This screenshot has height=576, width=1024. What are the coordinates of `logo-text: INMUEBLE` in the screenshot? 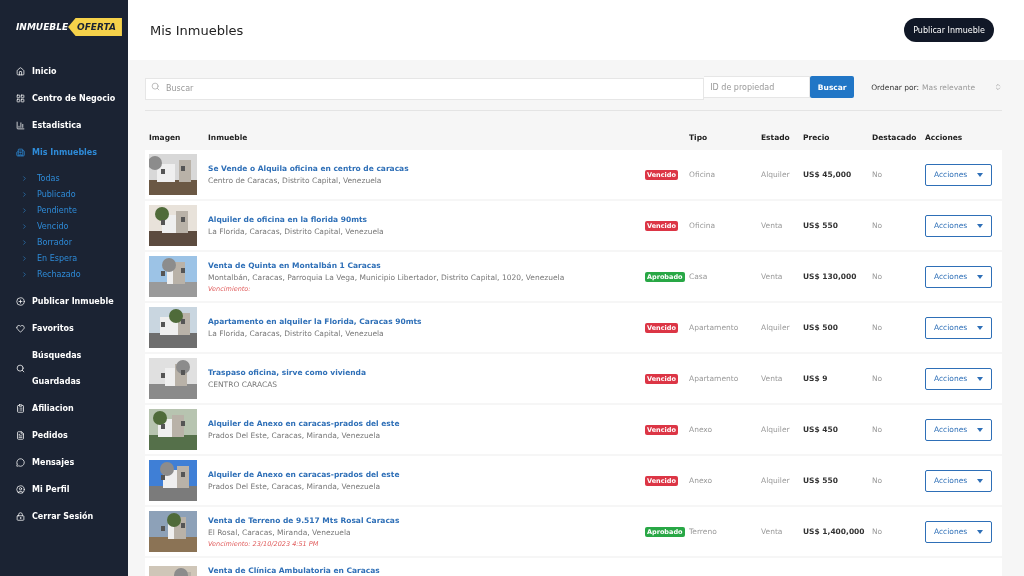 It's located at (42, 27).